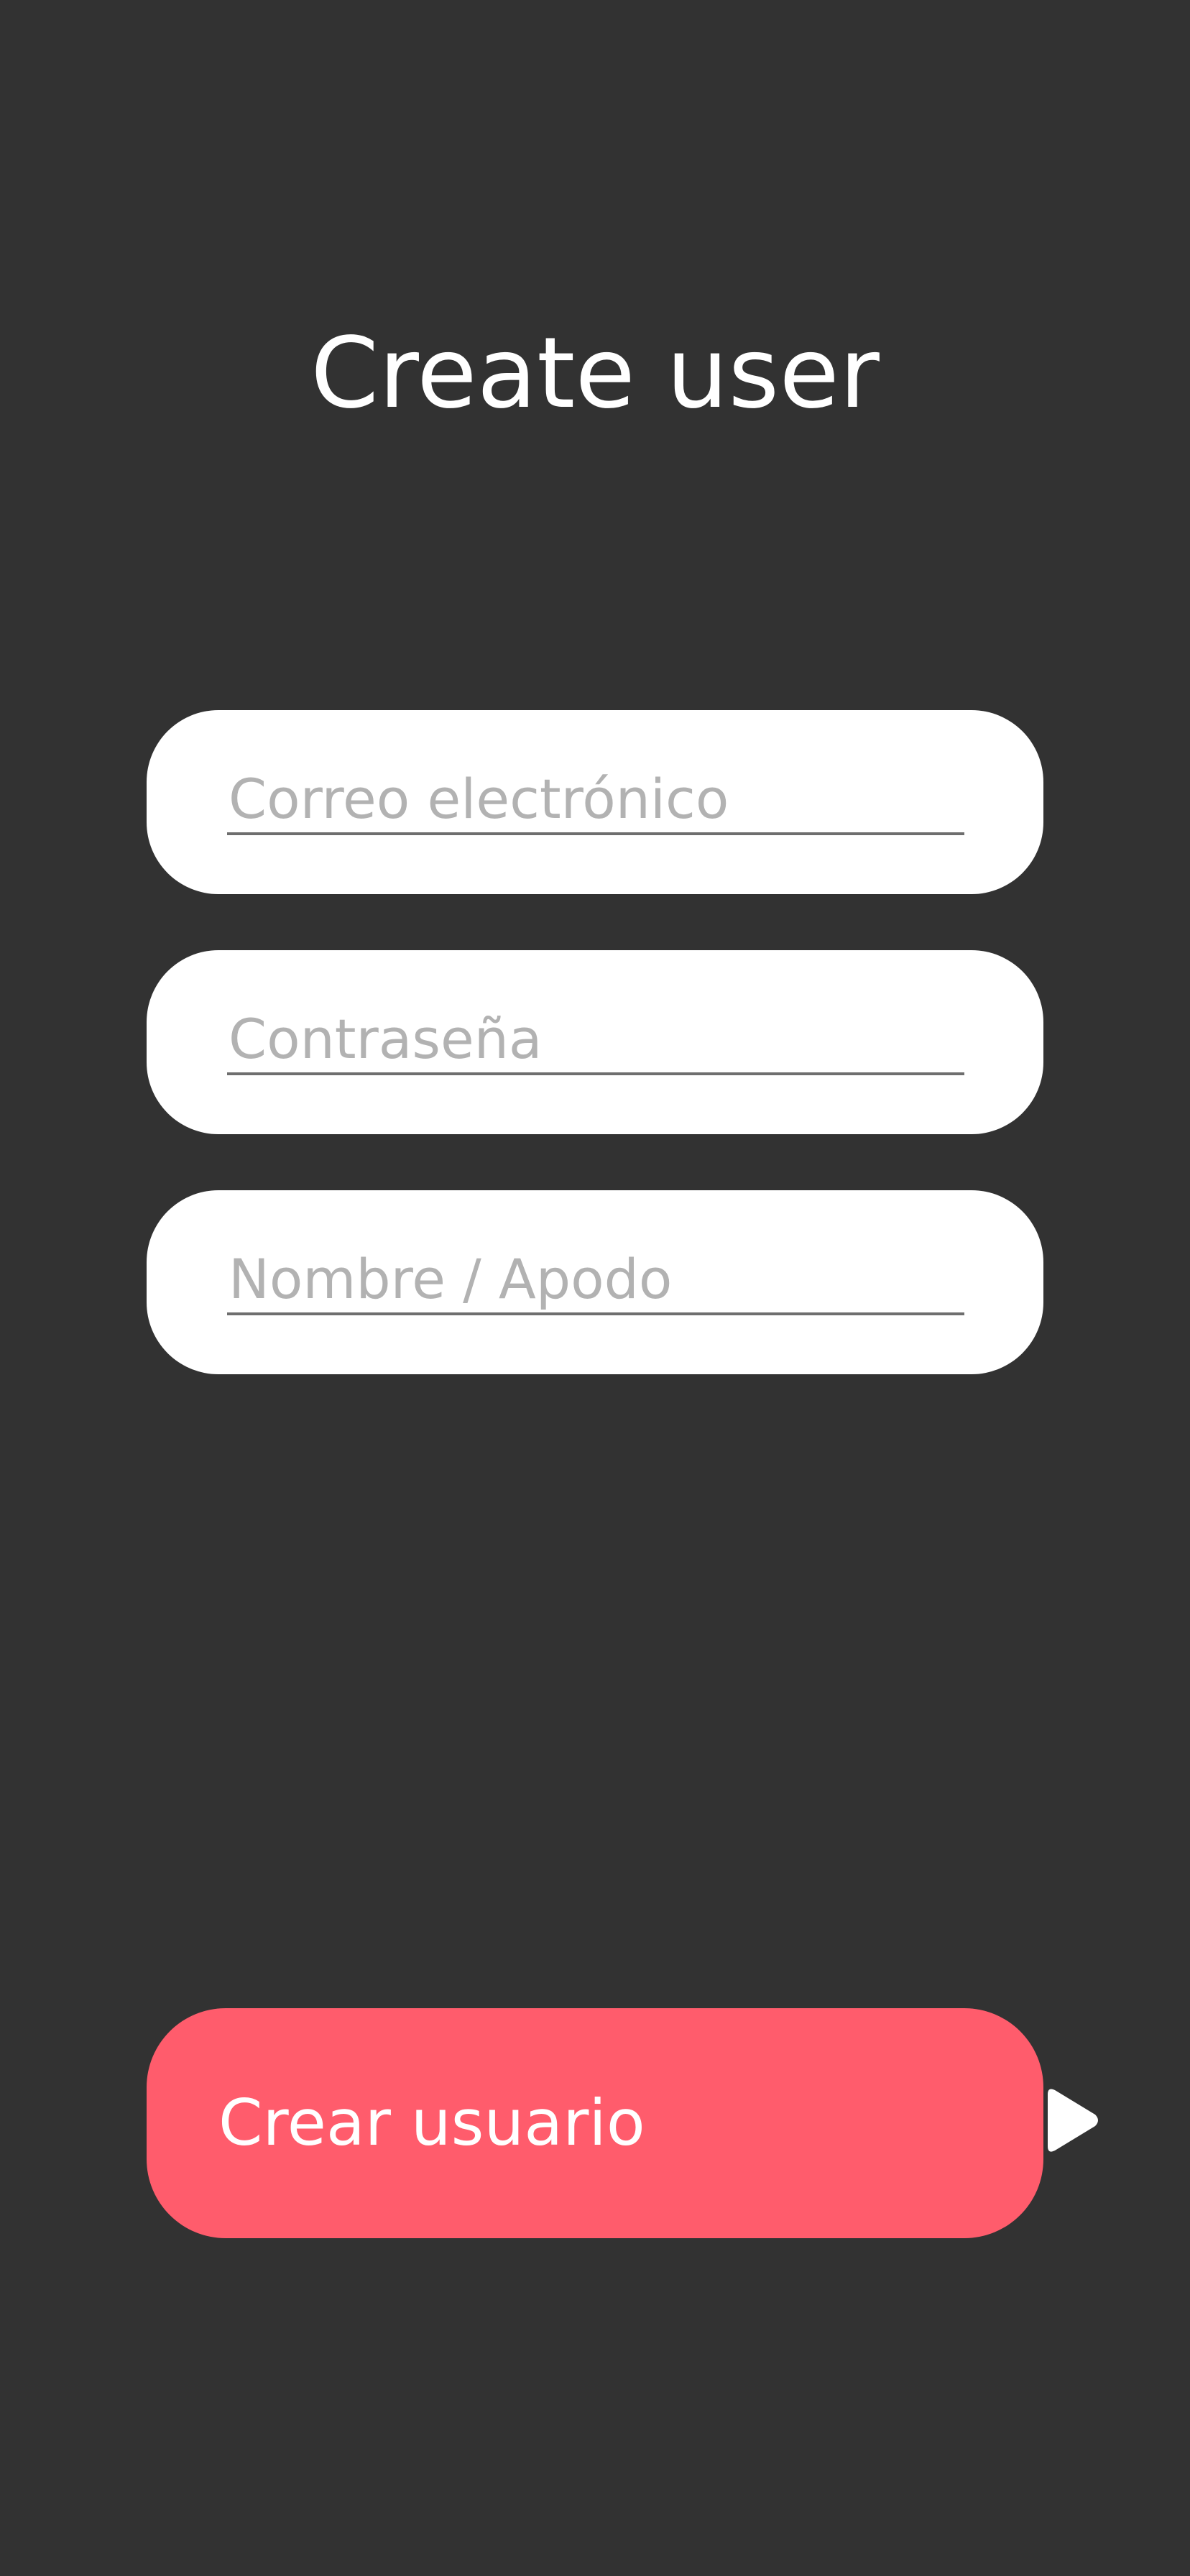 This screenshot has width=1190, height=2576. What do you see at coordinates (1073, 2120) in the screenshot?
I see `play-icon` at bounding box center [1073, 2120].